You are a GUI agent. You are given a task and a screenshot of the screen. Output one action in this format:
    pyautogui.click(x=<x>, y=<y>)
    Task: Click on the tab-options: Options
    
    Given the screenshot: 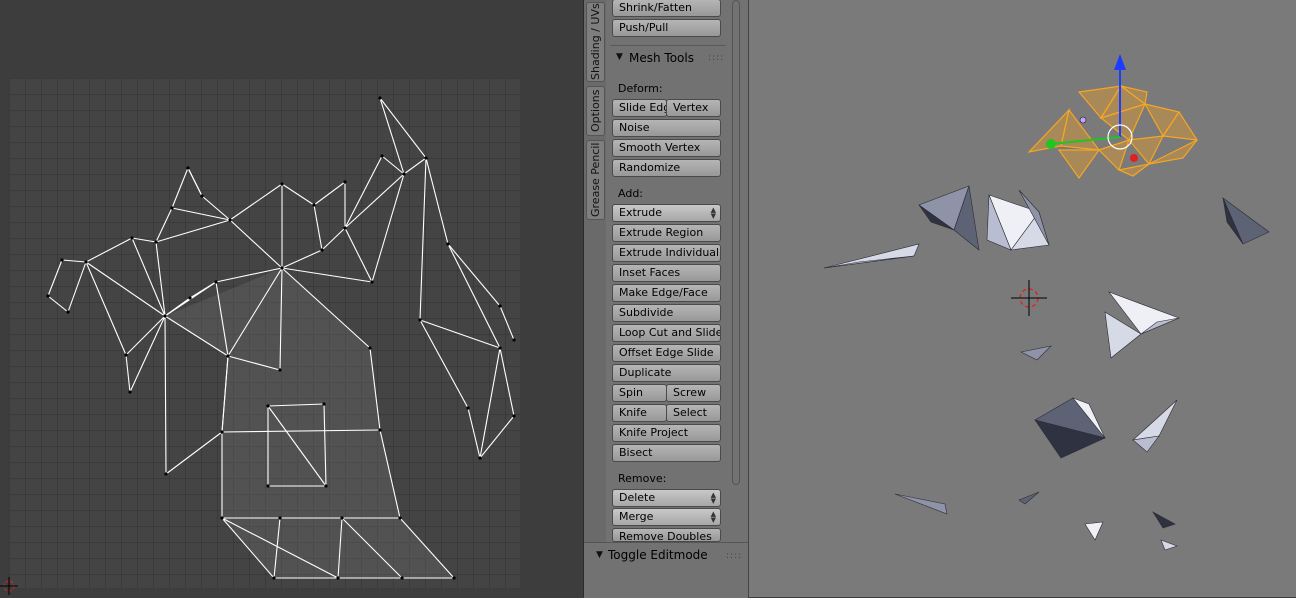 What is the action you would take?
    pyautogui.click(x=595, y=111)
    